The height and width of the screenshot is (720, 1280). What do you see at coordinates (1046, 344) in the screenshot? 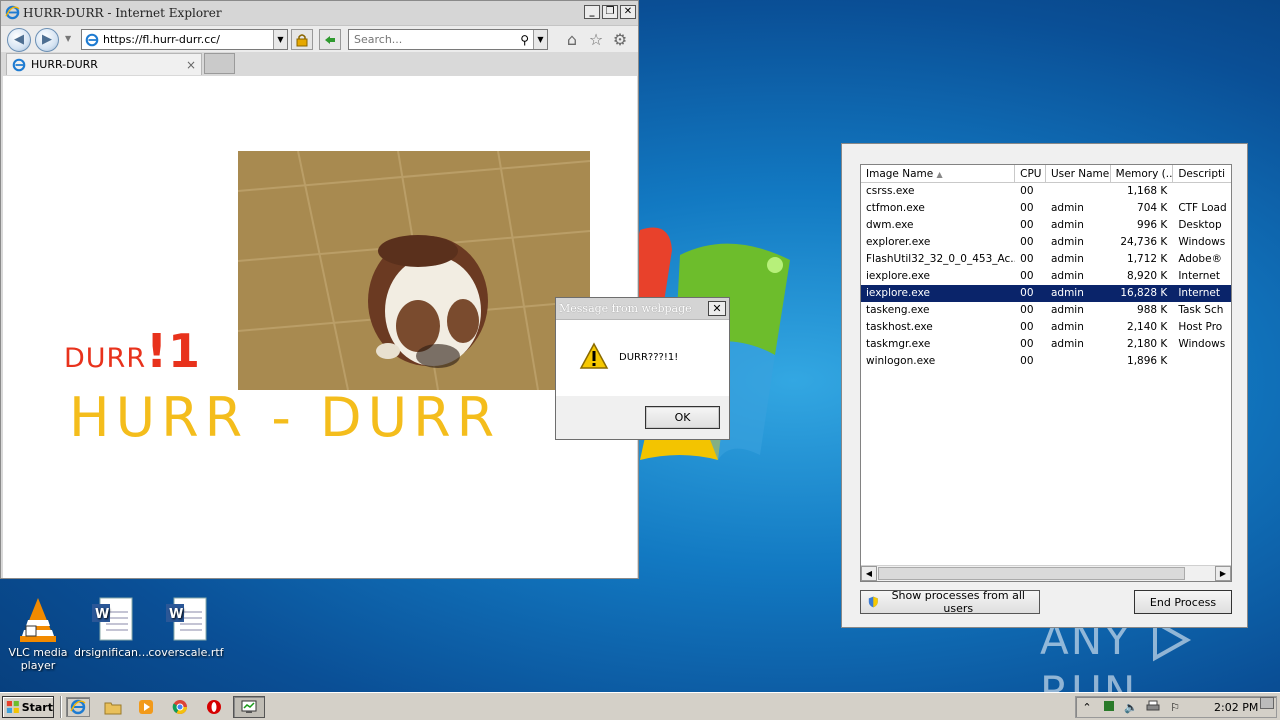
I see `table-row: taskmgr.exe 00 admin 2,180 K Windows` at bounding box center [1046, 344].